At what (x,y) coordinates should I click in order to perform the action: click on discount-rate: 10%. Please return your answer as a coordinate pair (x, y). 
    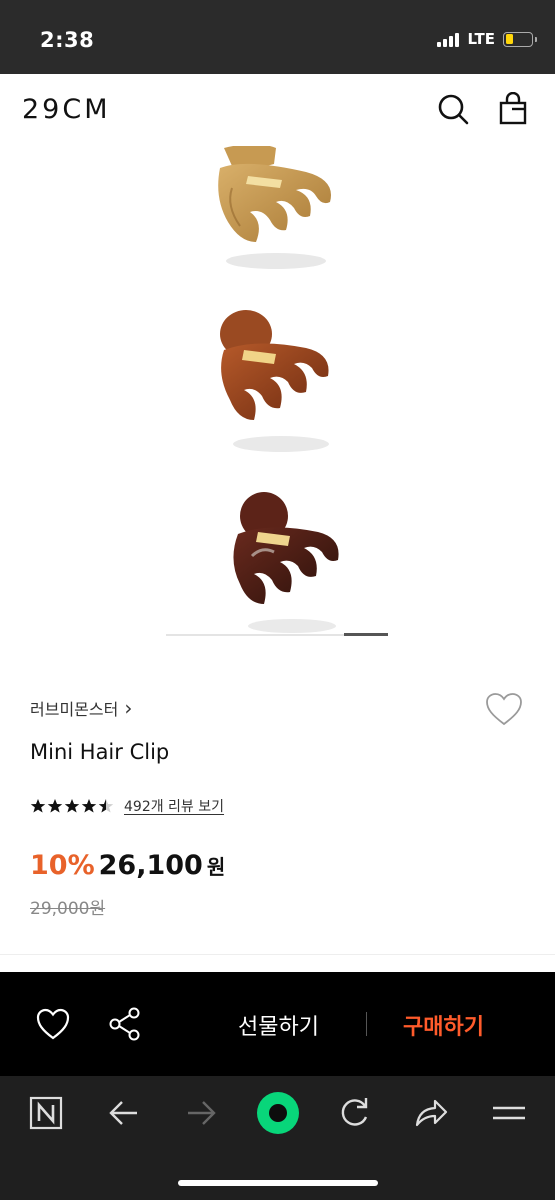
    Looking at the image, I should click on (62, 865).